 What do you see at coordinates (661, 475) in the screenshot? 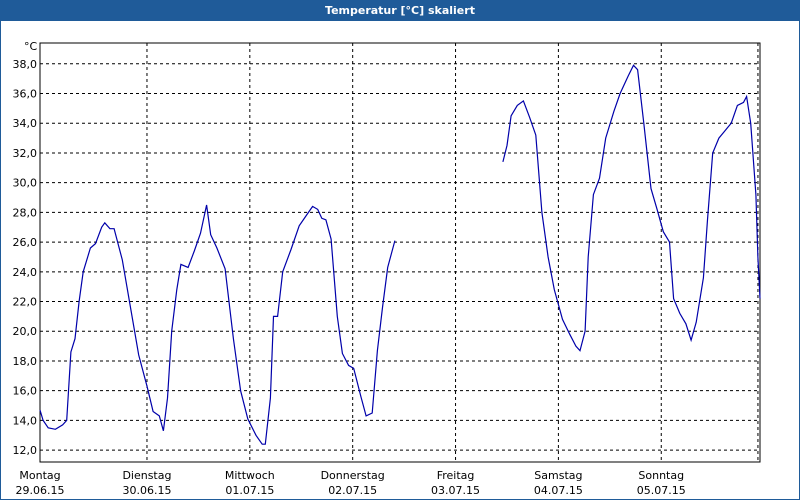
I see `x-tick-day: Sonntag` at bounding box center [661, 475].